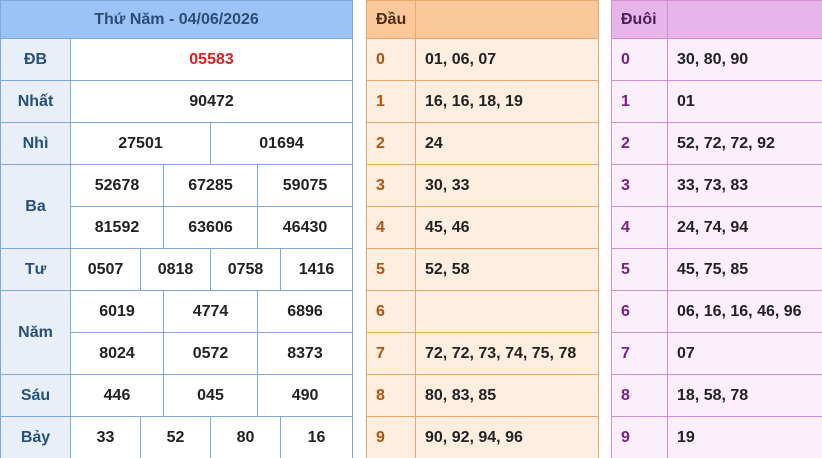 This screenshot has height=458, width=822. I want to click on head-digit: 8, so click(391, 395).